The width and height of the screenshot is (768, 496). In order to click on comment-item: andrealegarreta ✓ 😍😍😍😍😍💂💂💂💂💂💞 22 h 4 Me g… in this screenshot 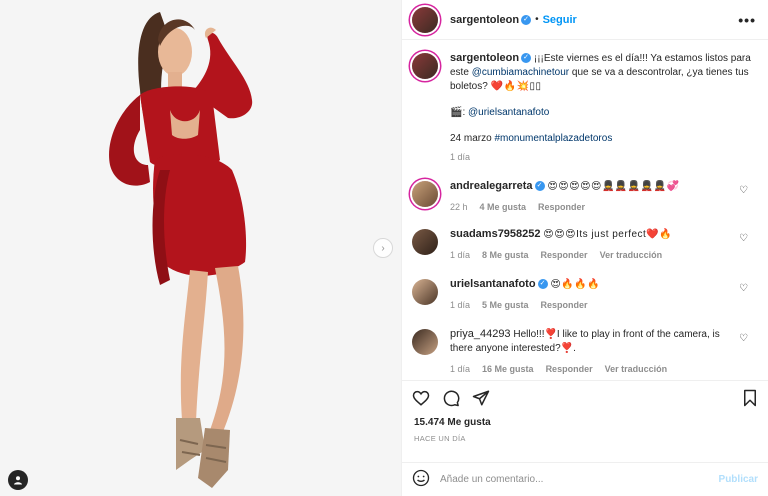, I will do `click(585, 196)`.